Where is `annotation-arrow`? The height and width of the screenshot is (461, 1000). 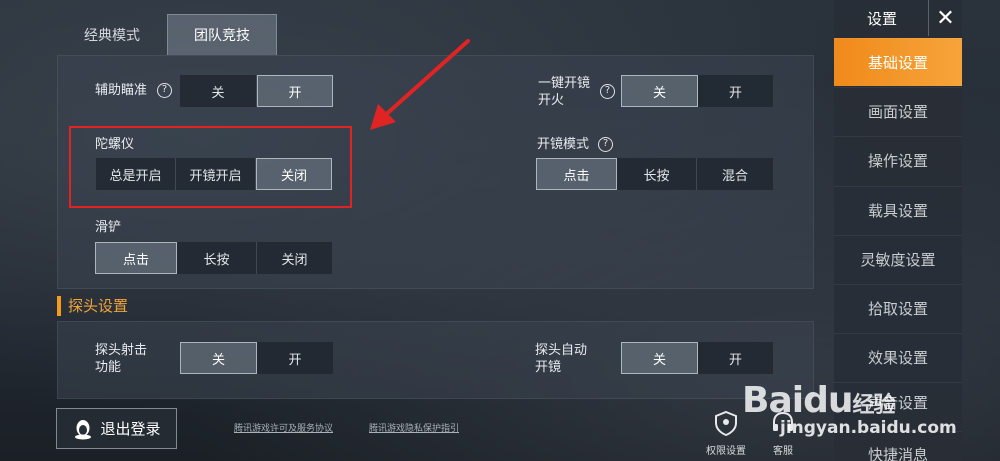 annotation-arrow is located at coordinates (420, 84).